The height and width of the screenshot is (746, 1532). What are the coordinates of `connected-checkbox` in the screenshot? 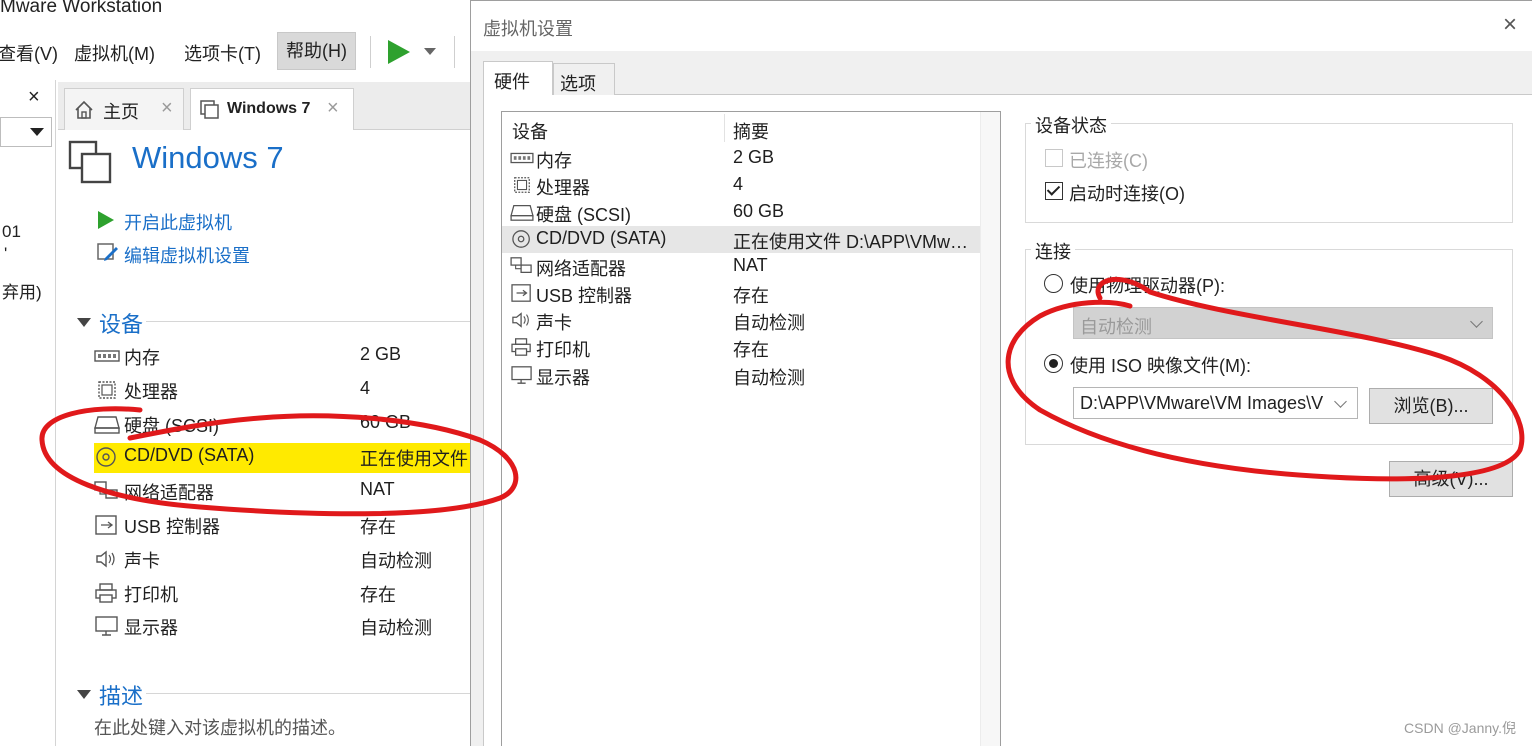 It's located at (1054, 158).